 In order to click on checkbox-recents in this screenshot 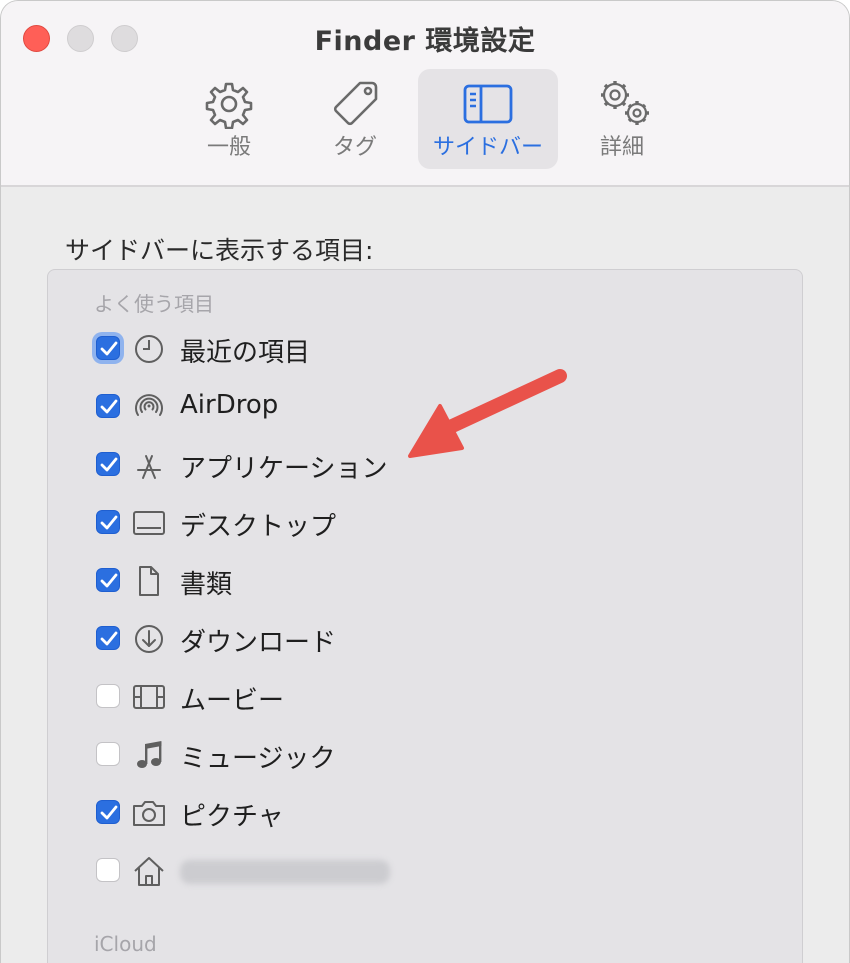, I will do `click(108, 348)`.